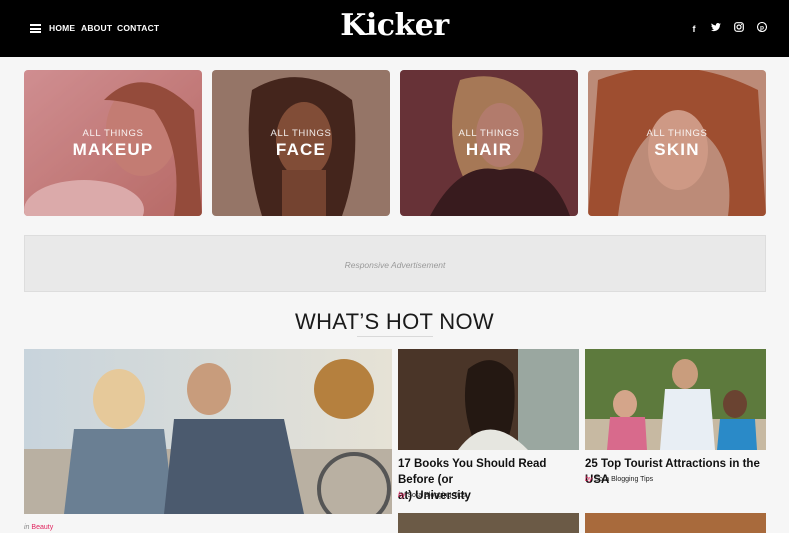 This screenshot has width=789, height=533. What do you see at coordinates (694, 29) in the screenshot?
I see `facebook-icon: f` at bounding box center [694, 29].